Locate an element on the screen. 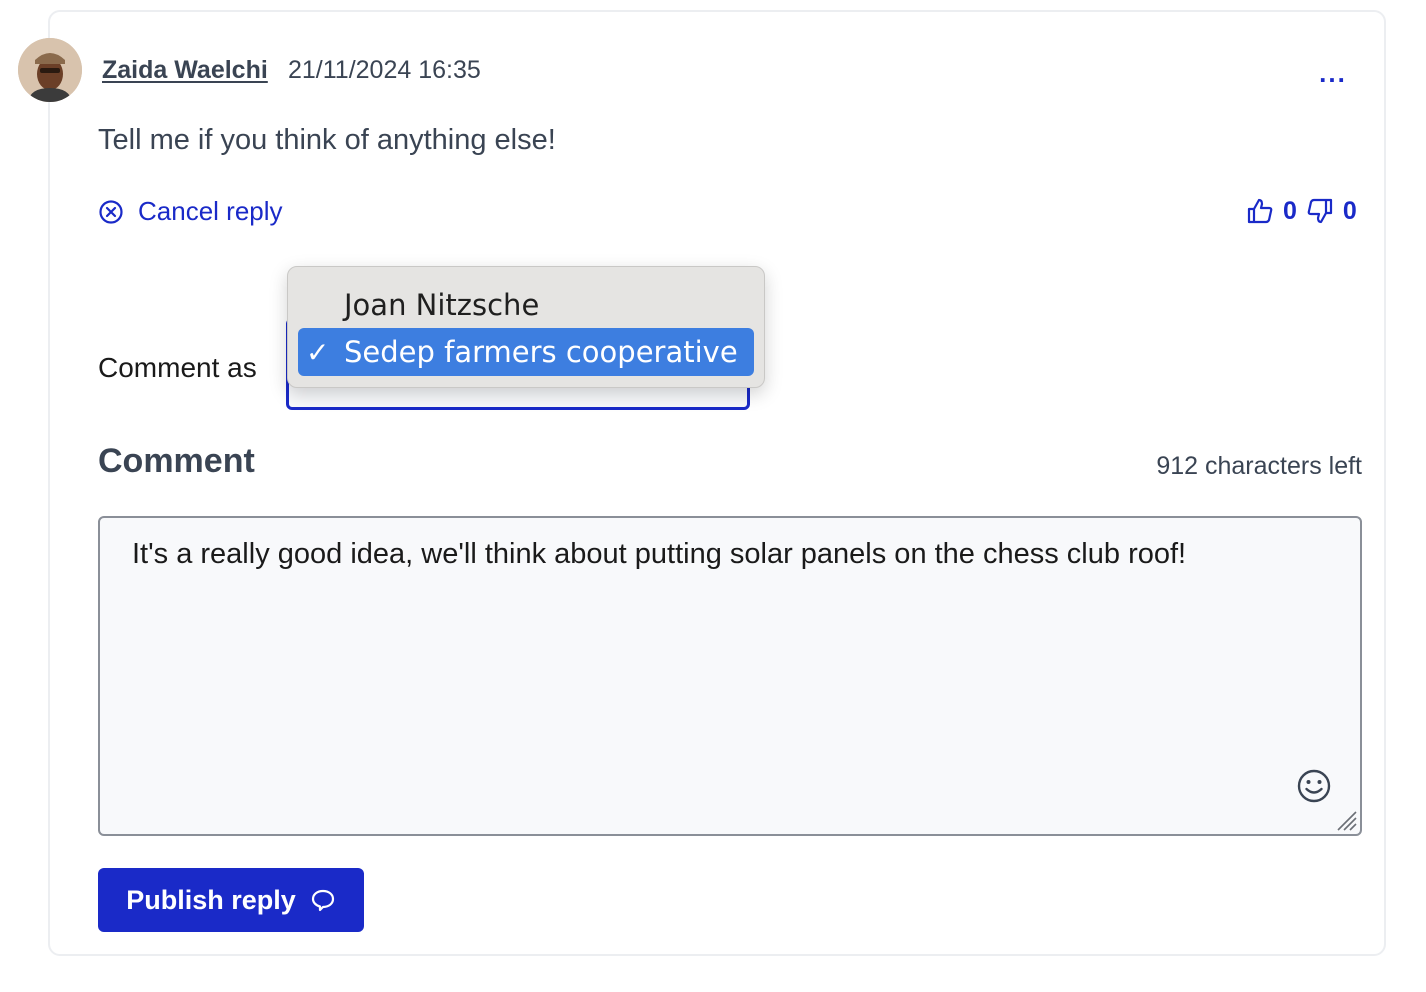 The image size is (1426, 992). circle-x-icon is located at coordinates (111, 211).